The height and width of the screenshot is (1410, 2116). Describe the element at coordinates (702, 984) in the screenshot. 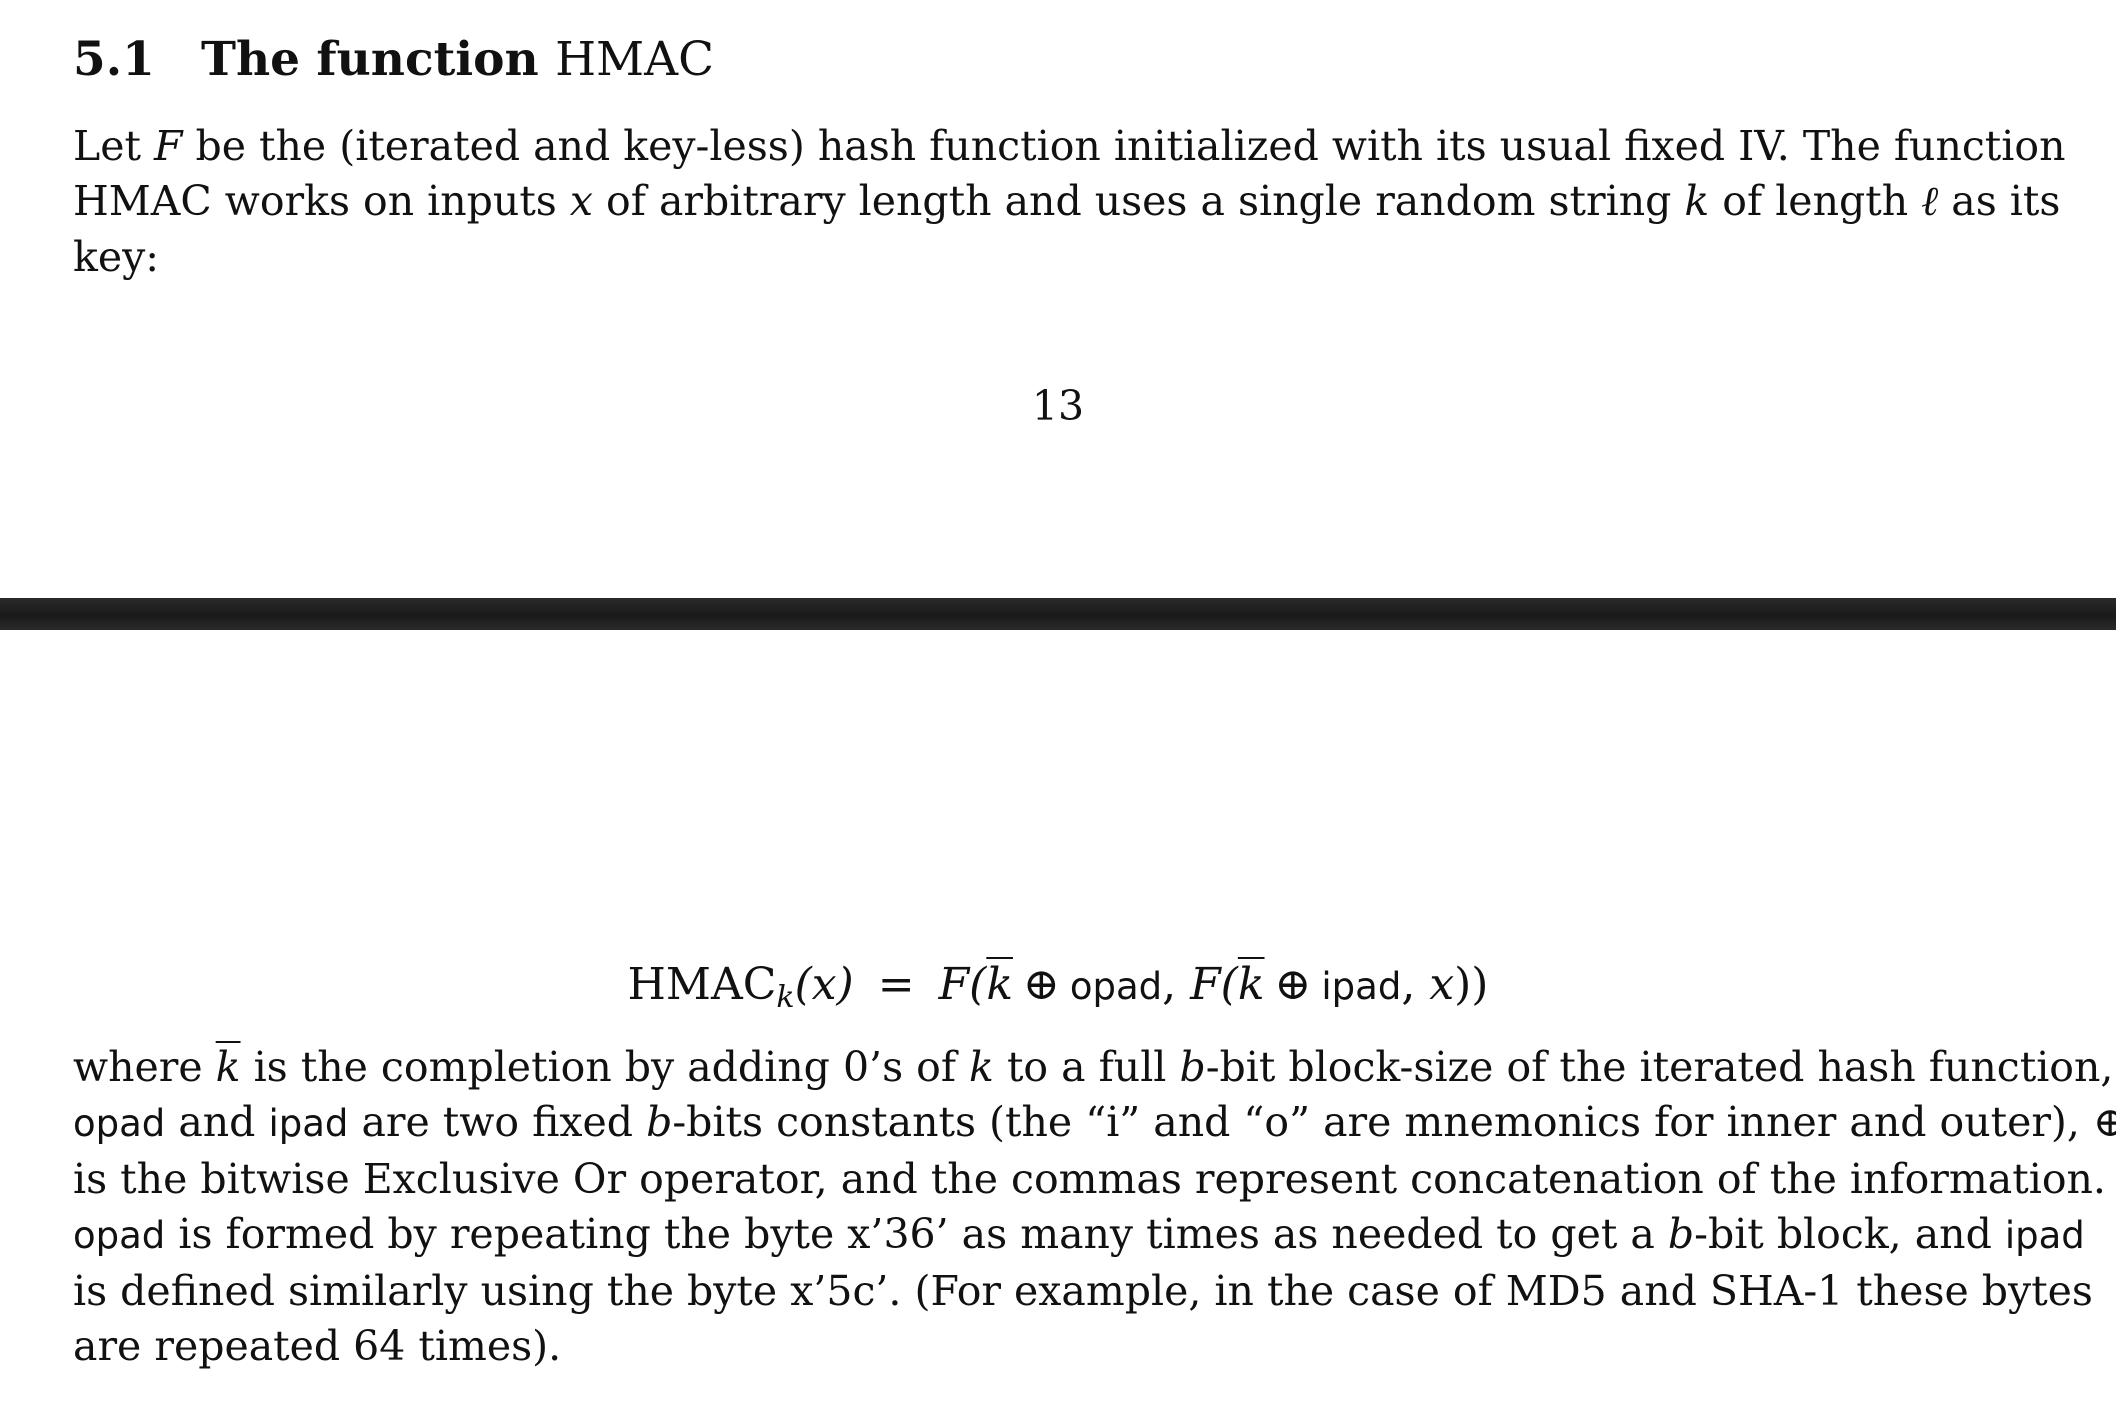

I see `eq-hmac-name: HMAC` at that location.